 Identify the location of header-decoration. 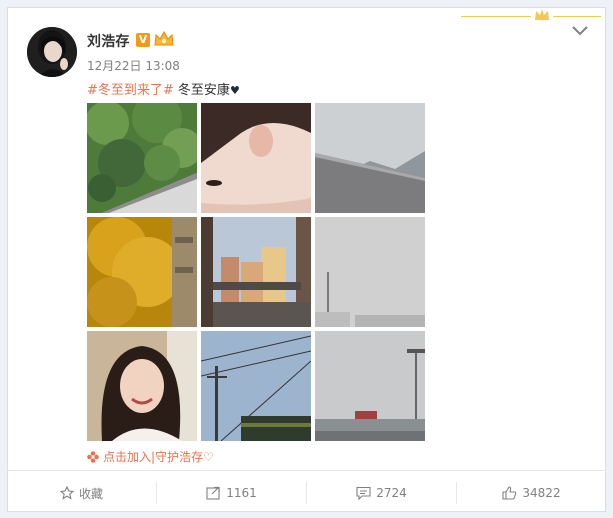
(531, 16).